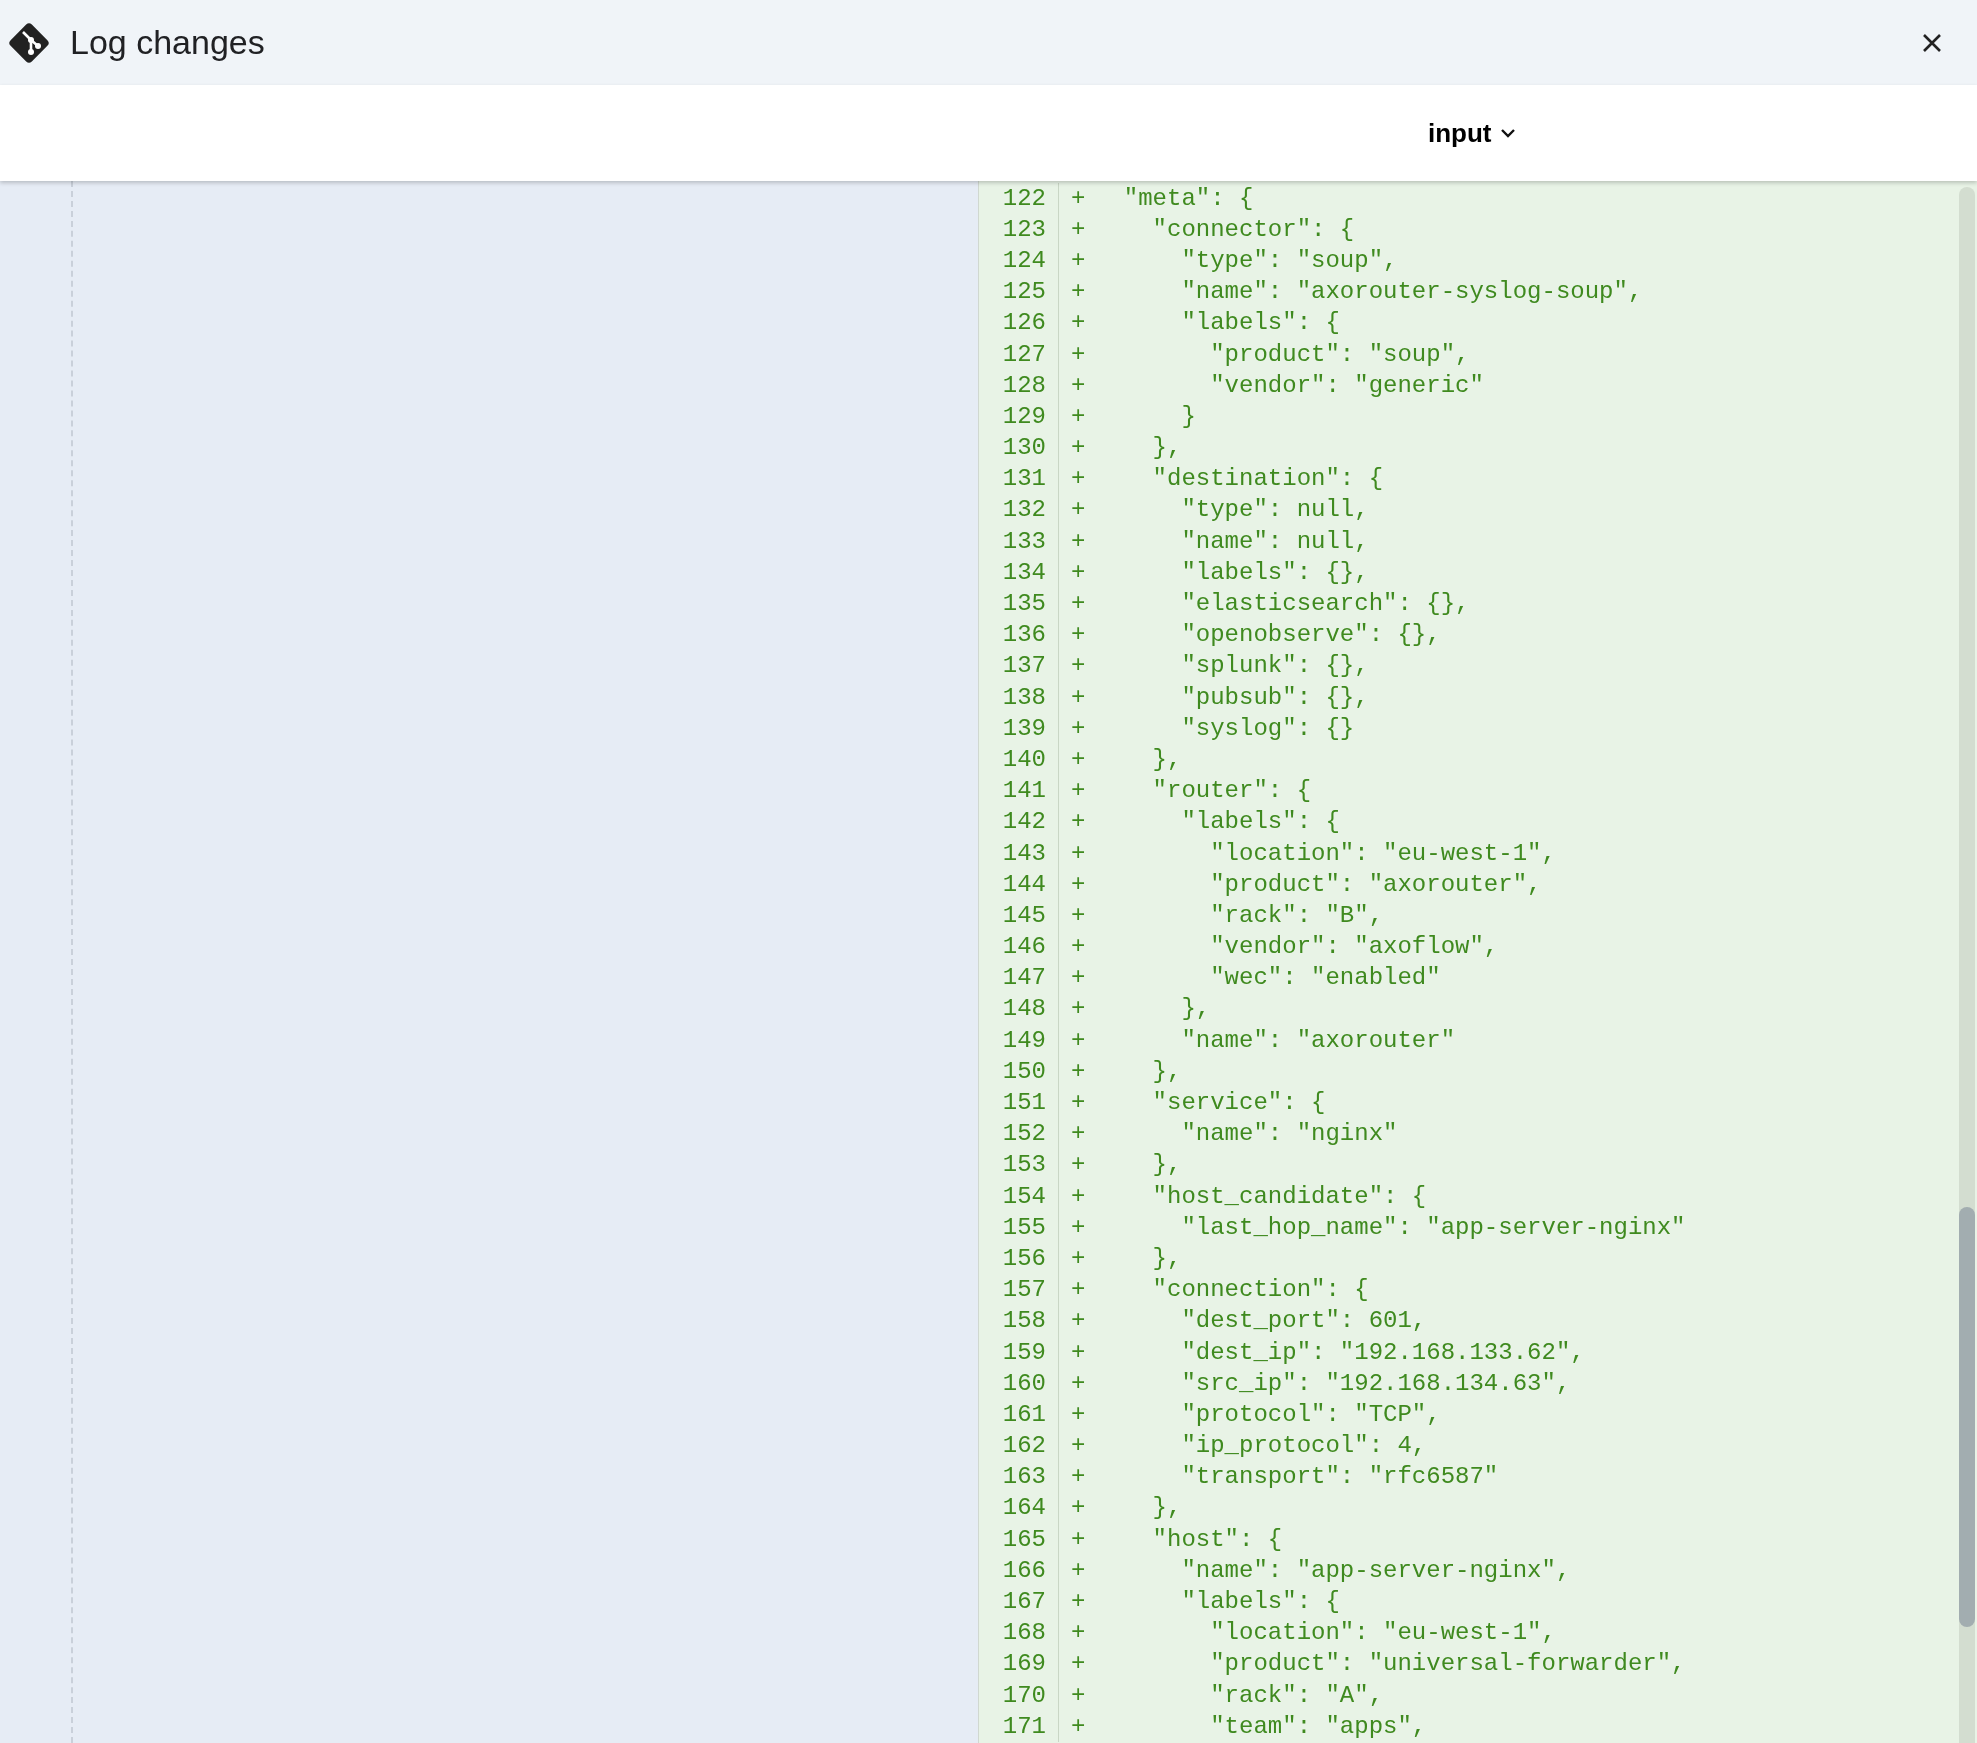  I want to click on code-line: "elasticsearch": {},, so click(1325, 604).